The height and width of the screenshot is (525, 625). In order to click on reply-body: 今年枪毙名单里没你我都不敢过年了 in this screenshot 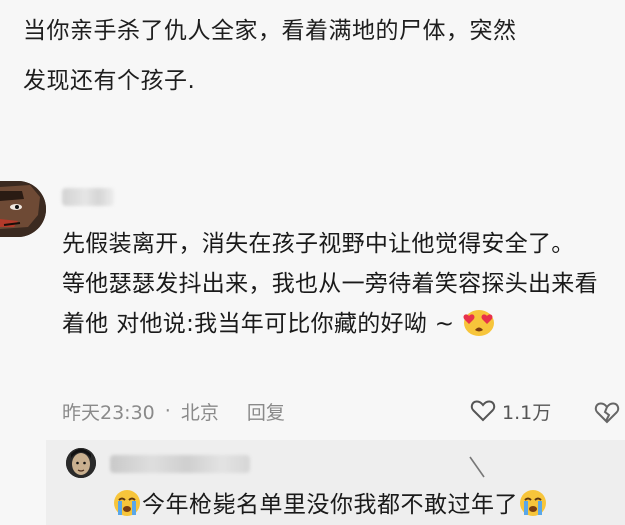, I will do `click(330, 505)`.